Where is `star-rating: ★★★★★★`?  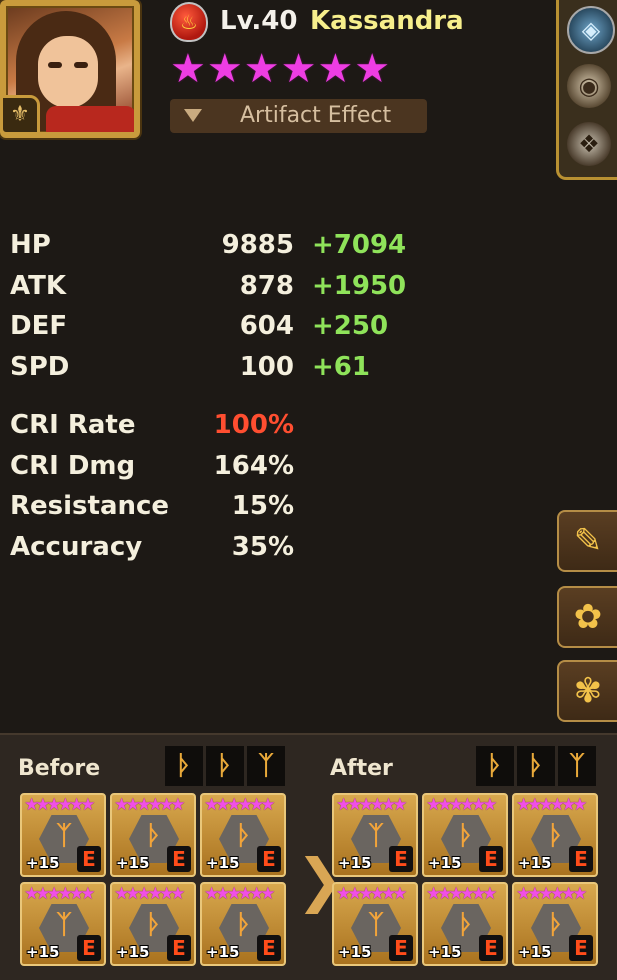 star-rating: ★★★★★★ is located at coordinates (280, 69).